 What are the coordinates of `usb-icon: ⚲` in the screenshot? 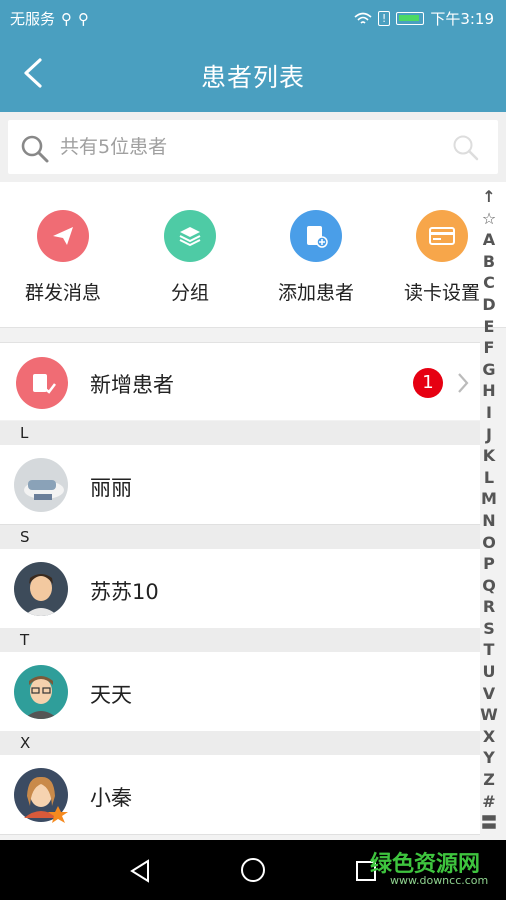 It's located at (67, 18).